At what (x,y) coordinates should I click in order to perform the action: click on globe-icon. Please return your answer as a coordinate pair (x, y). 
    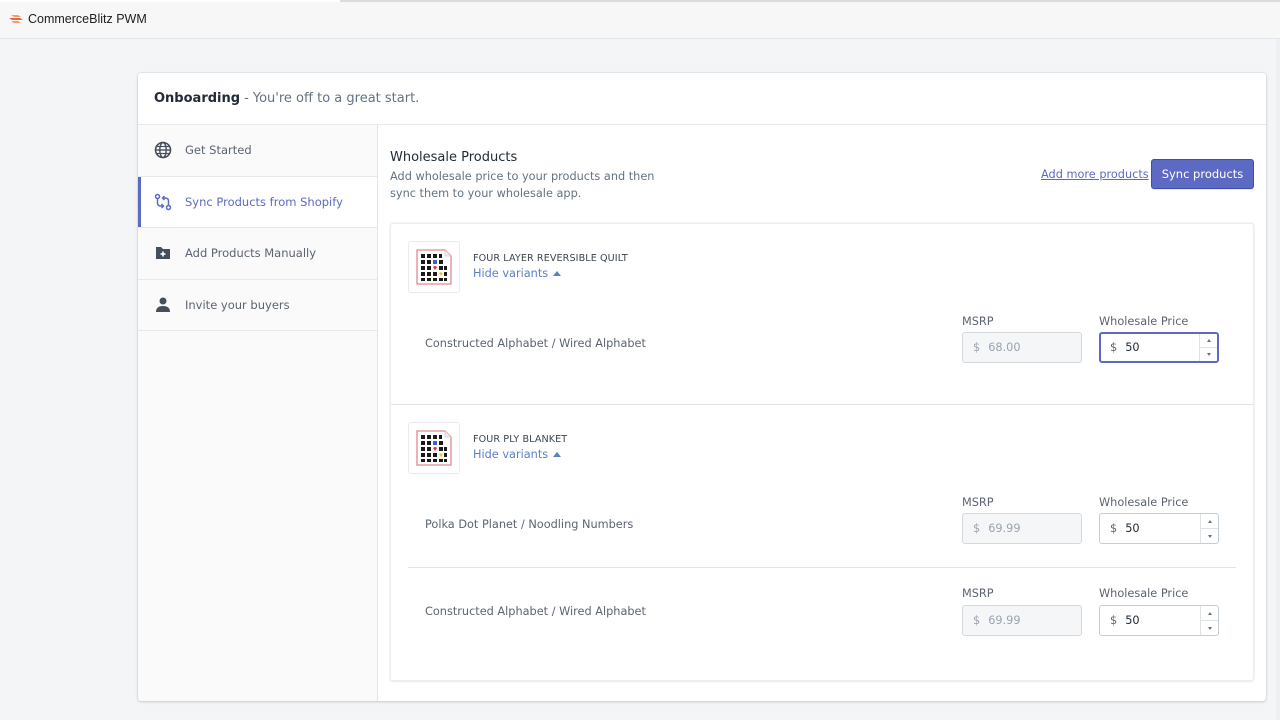
    Looking at the image, I should click on (163, 150).